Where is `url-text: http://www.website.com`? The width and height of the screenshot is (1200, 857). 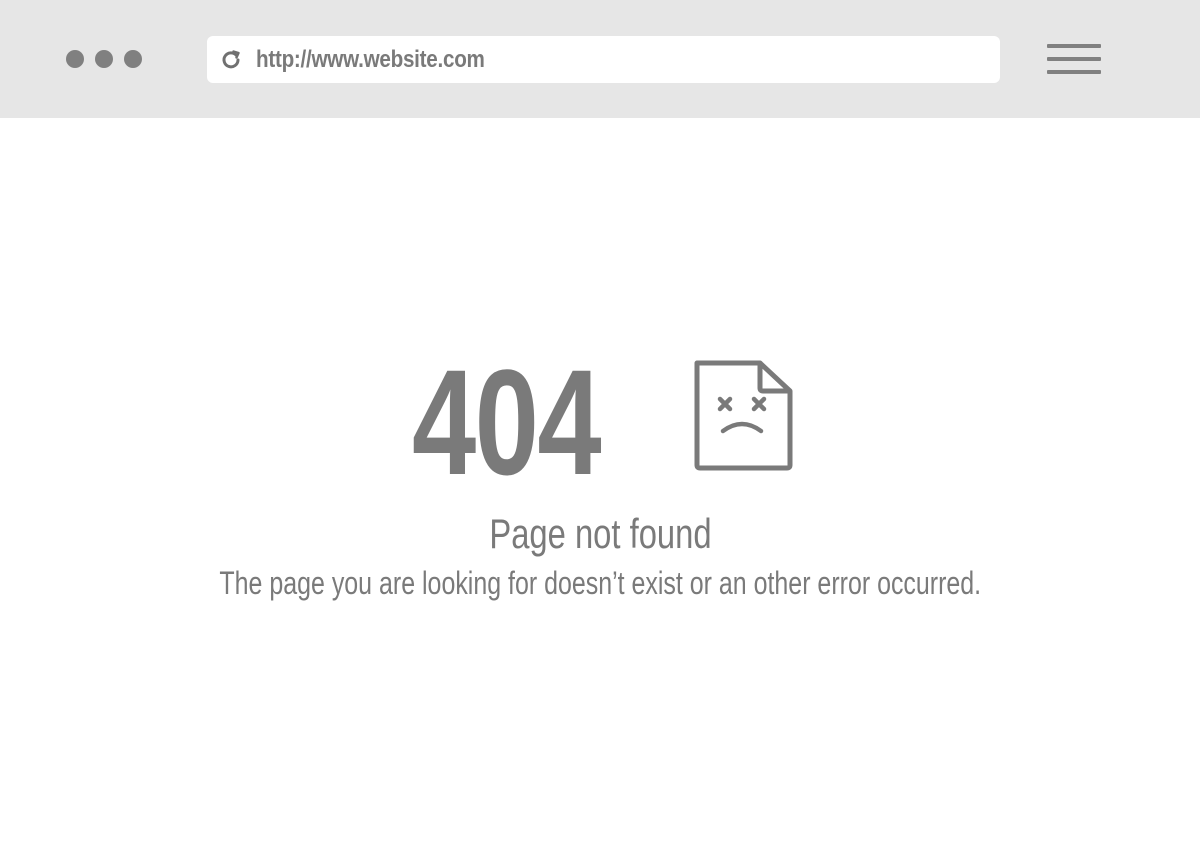
url-text: http://www.website.com is located at coordinates (370, 60).